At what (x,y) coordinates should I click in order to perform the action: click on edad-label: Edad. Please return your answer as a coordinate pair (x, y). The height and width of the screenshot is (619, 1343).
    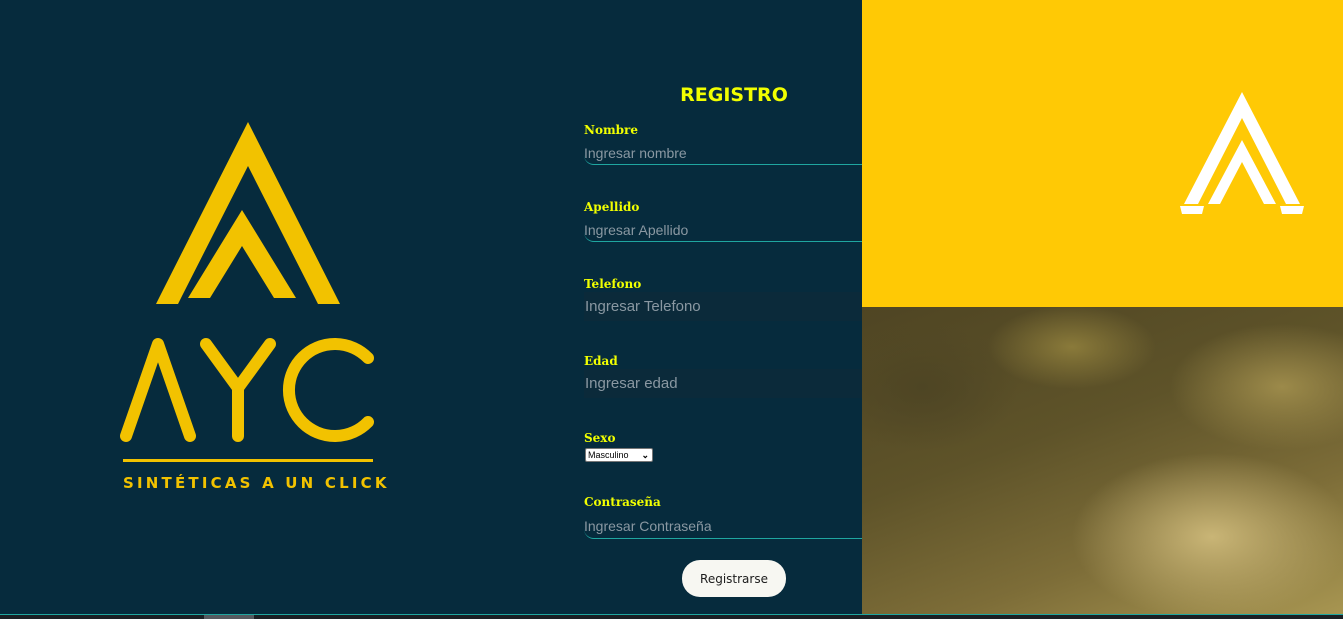
    Looking at the image, I should click on (601, 361).